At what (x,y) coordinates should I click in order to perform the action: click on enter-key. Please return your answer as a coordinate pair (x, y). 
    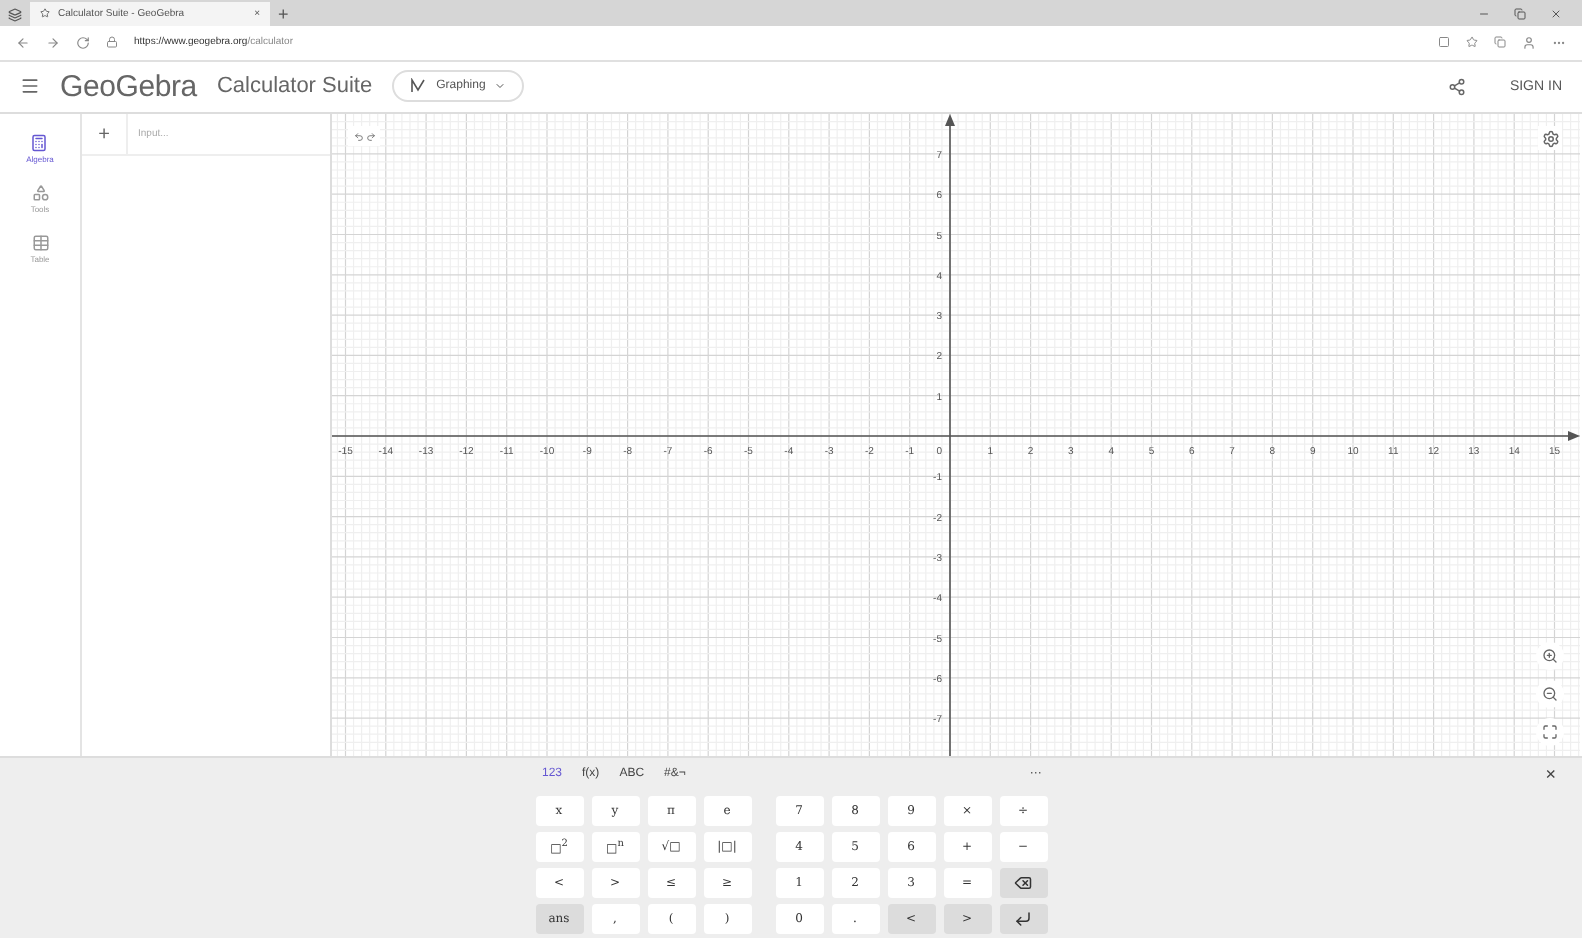
    Looking at the image, I should click on (1023, 919).